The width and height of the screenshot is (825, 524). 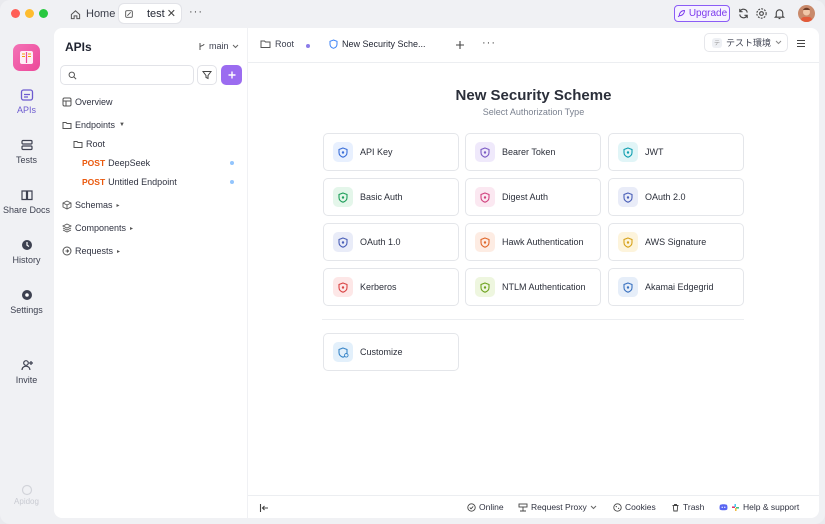 I want to click on auth-card-label: Customize, so click(x=381, y=352).